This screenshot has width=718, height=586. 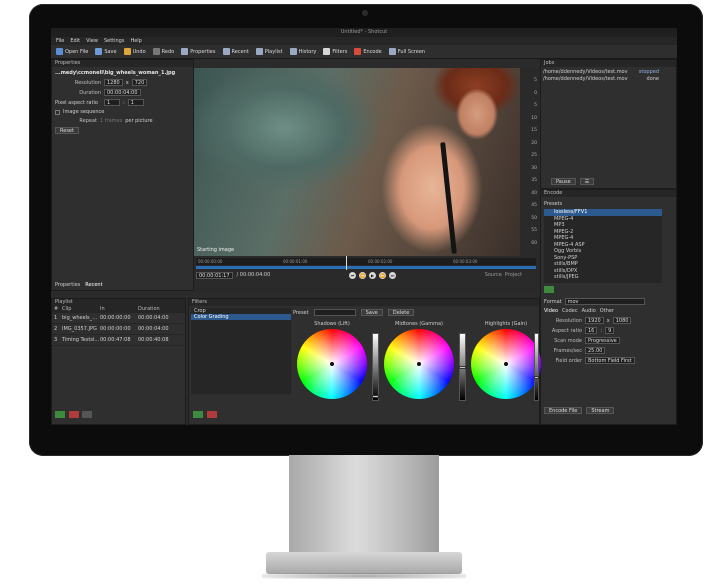 I want to click on jobs-title: Jobs, so click(x=608, y=63).